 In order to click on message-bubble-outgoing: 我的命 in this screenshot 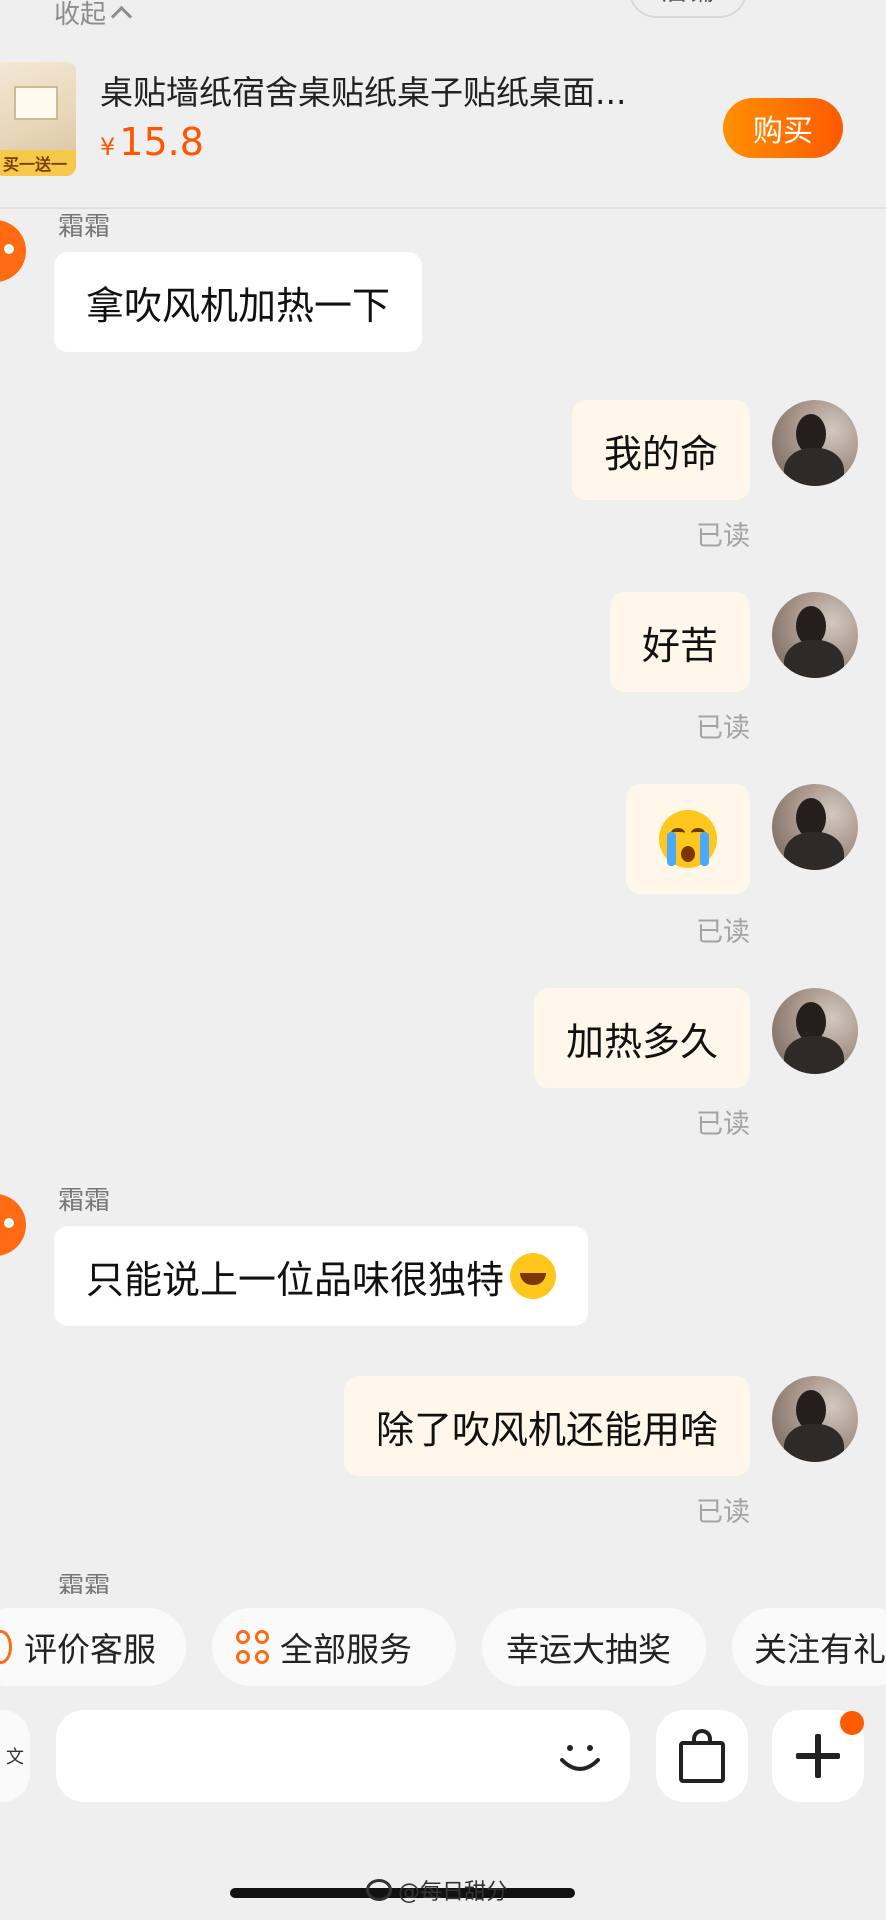, I will do `click(660, 450)`.